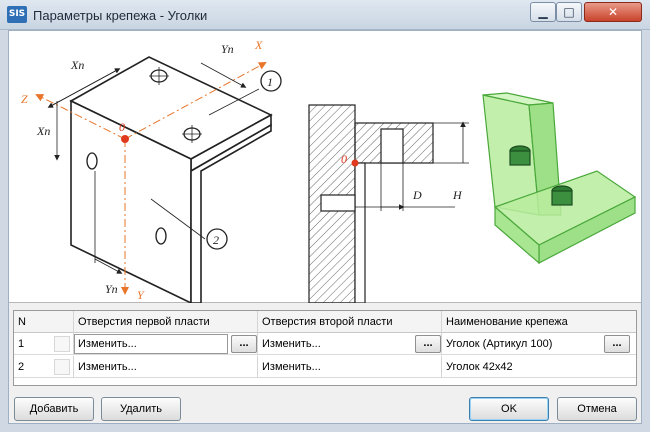 The image size is (650, 432). What do you see at coordinates (227, 49) in the screenshot?
I see `dim-yn-top-label: Yn` at bounding box center [227, 49].